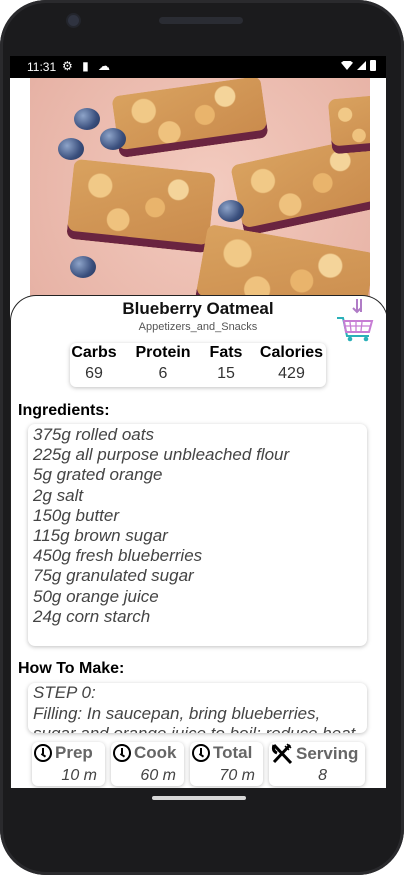  I want to click on battery-icon, so click(373, 65).